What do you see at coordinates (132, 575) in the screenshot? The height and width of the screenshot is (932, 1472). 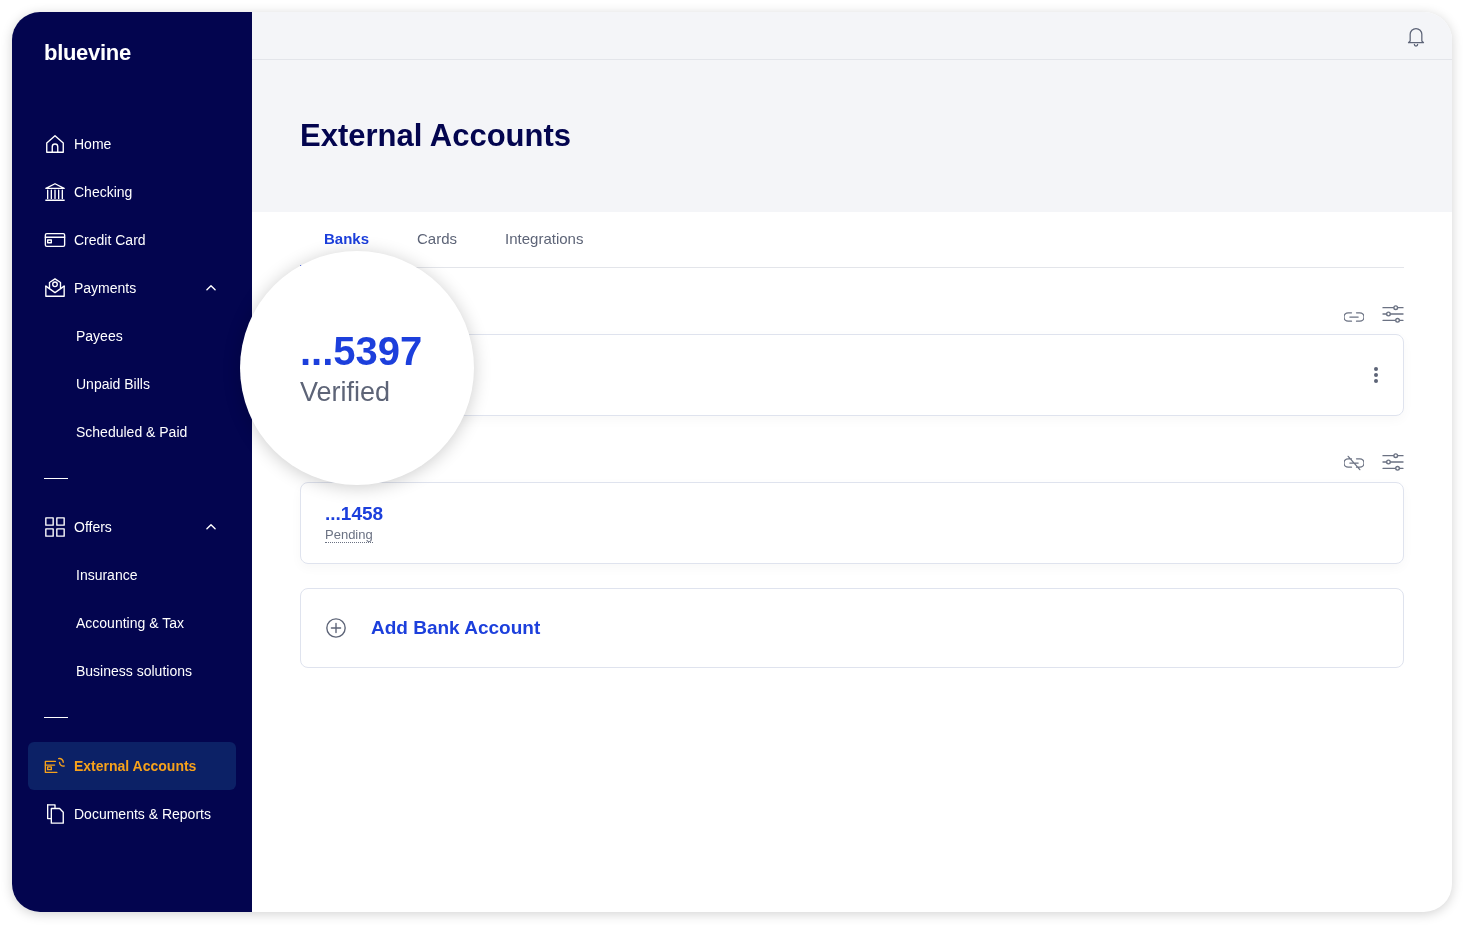 I see `nav-subitem: Insurance` at bounding box center [132, 575].